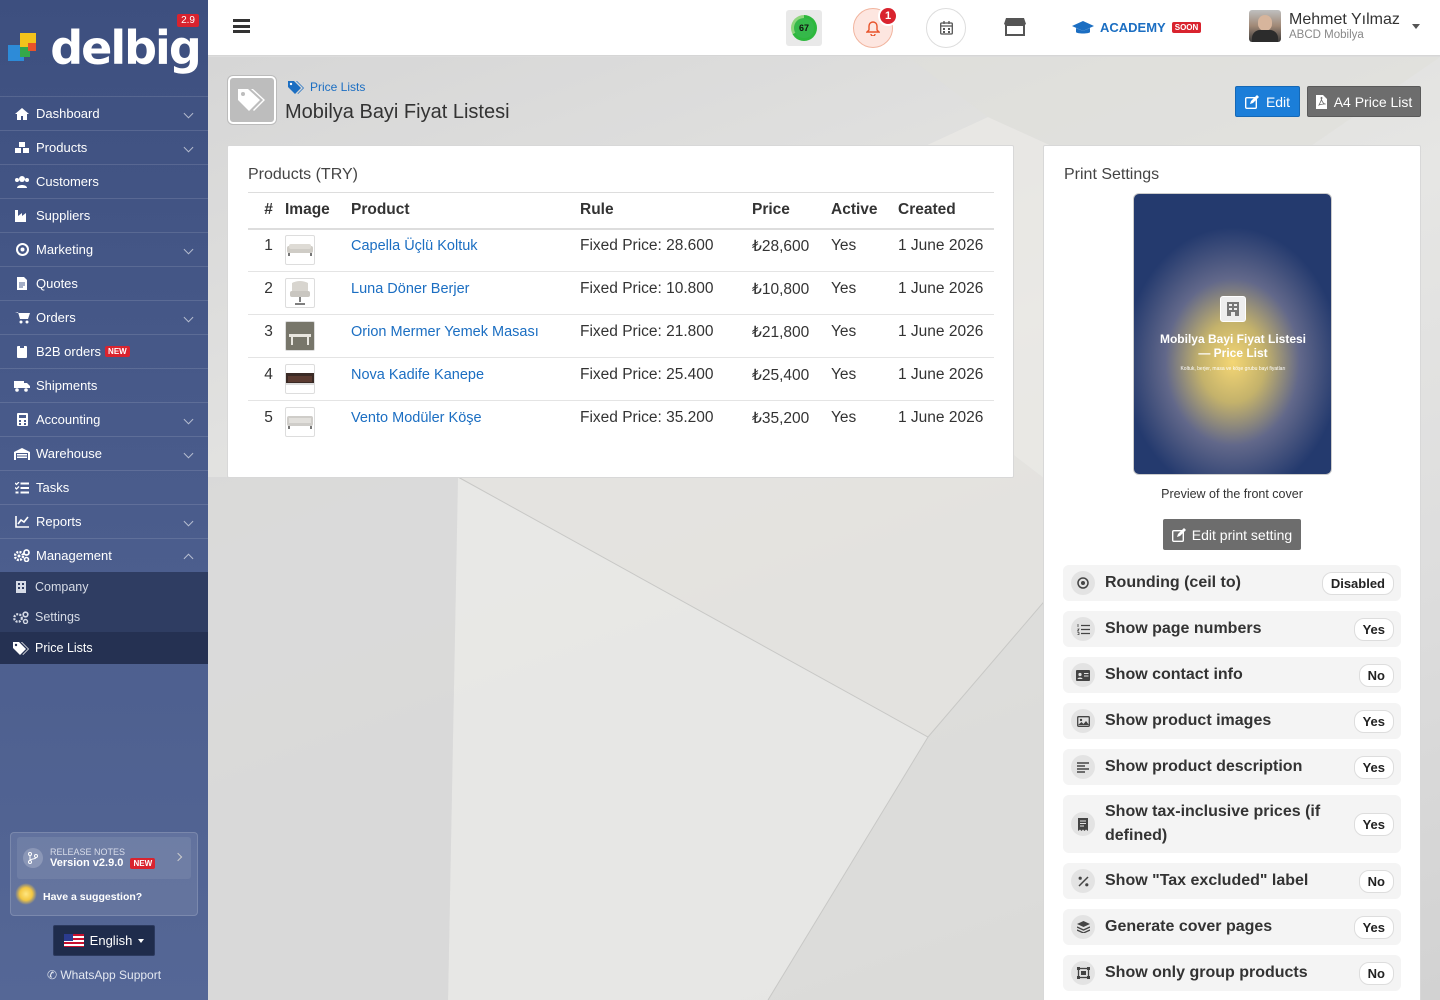 The image size is (1440, 1000). I want to click on sidebar-item-management: Management, so click(104, 555).